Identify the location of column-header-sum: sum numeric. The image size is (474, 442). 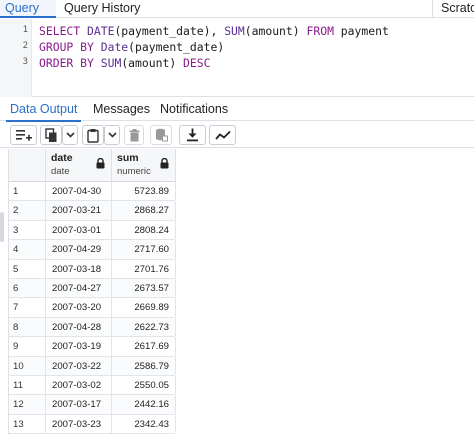
(144, 165).